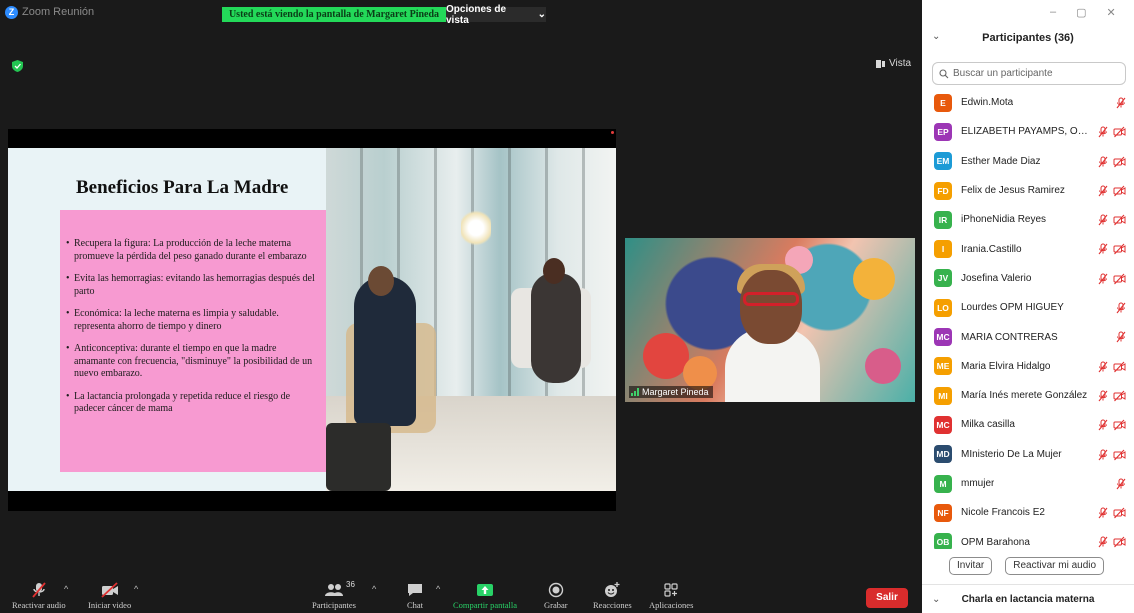 This screenshot has width=1134, height=613. Describe the element at coordinates (943, 512) in the screenshot. I see `avatar: NF` at that location.